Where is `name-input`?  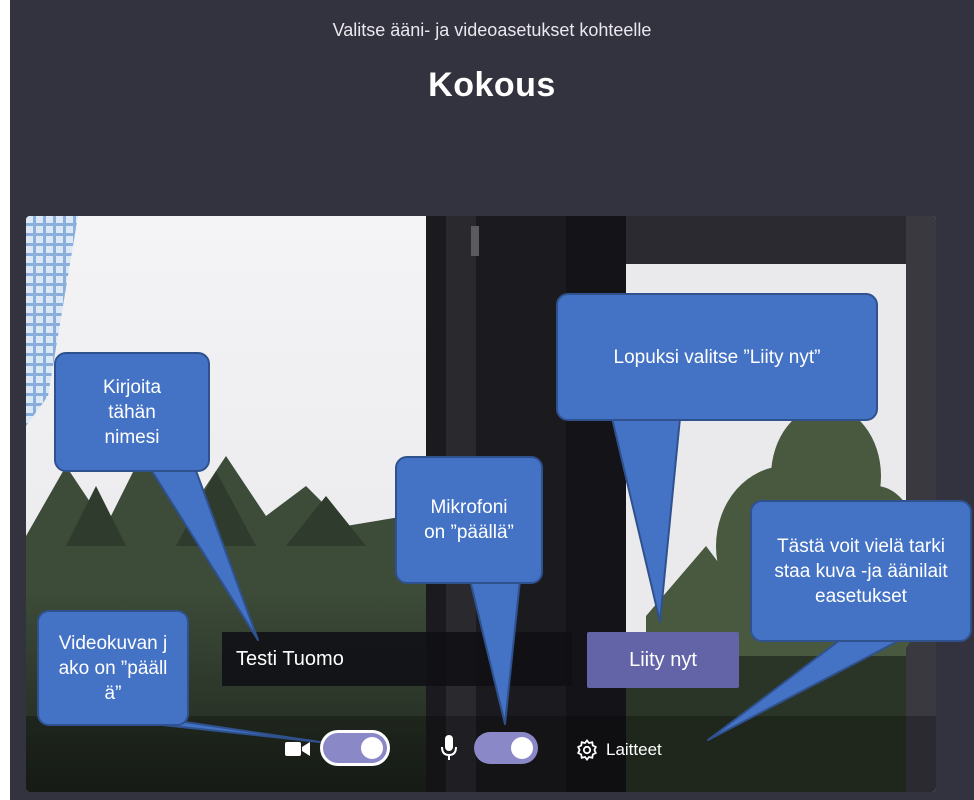 name-input is located at coordinates (397, 659).